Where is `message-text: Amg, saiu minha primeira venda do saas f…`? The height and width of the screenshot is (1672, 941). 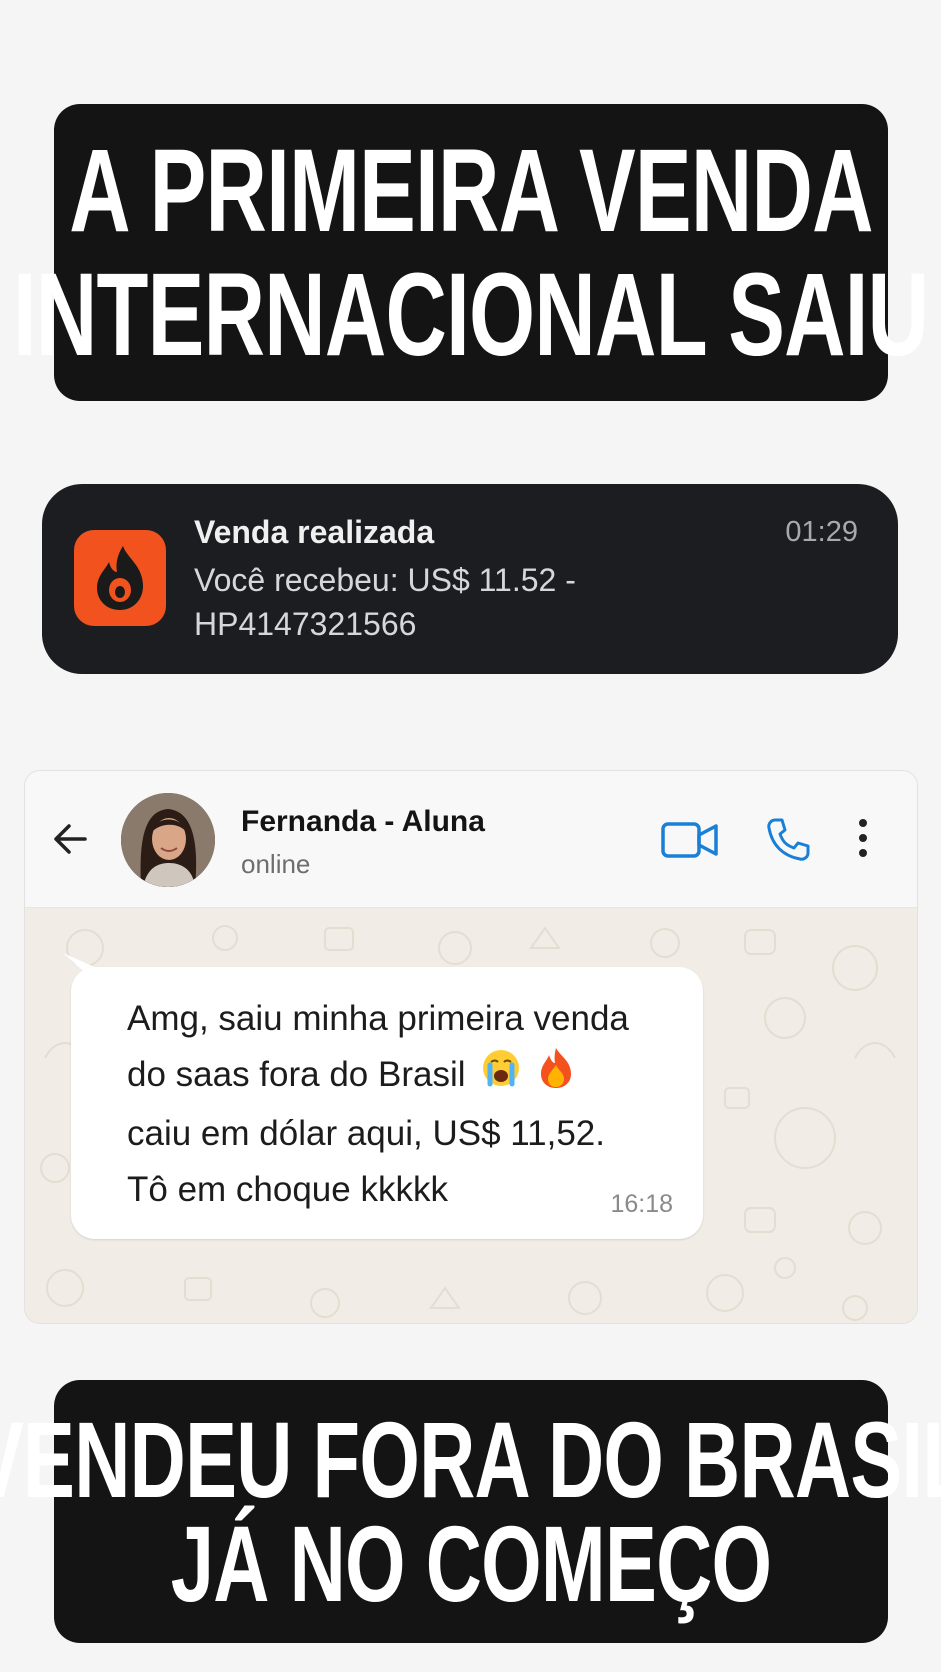 message-text: Amg, saiu minha primeira venda do saas f… is located at coordinates (407, 1104).